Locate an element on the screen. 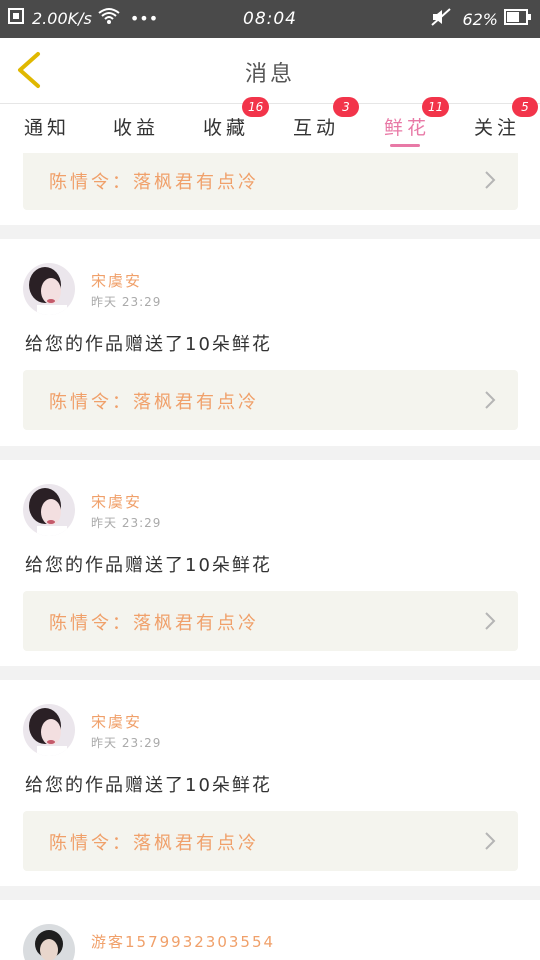 Image resolution: width=540 pixels, height=960 pixels. favorites-badge: 16 is located at coordinates (256, 107).